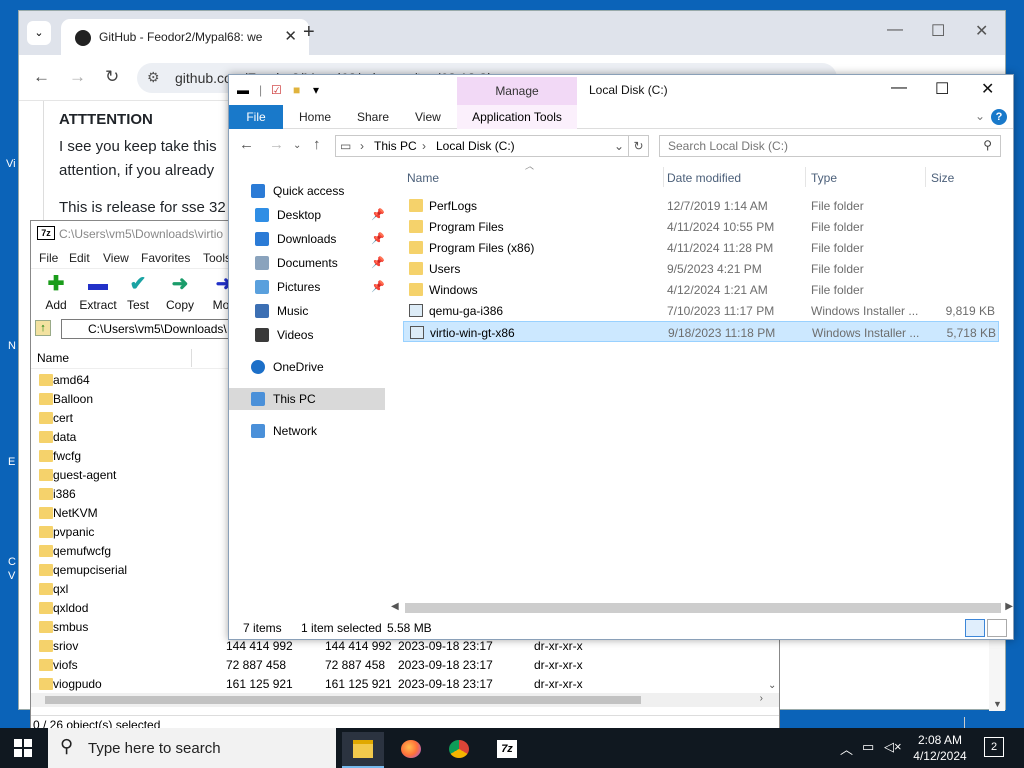  What do you see at coordinates (12, 346) in the screenshot?
I see `desktop-icon-label: N` at bounding box center [12, 346].